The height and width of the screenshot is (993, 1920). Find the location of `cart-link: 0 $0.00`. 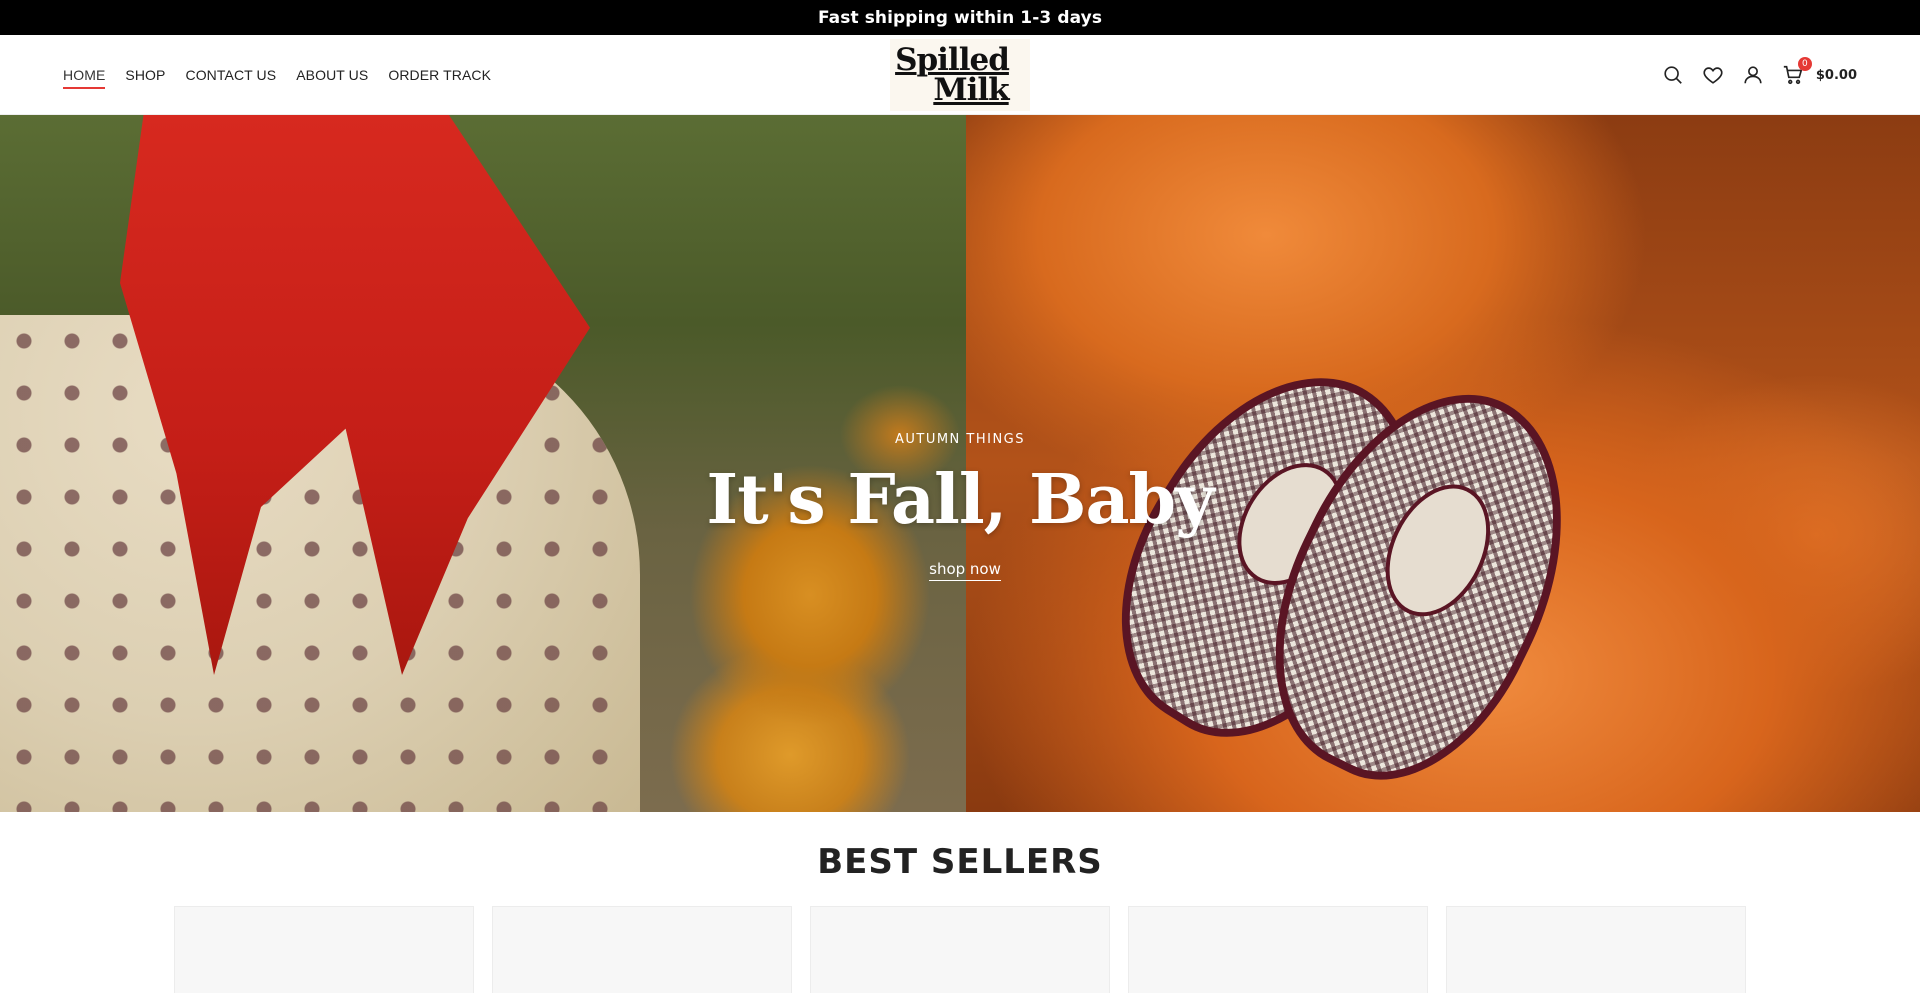

cart-link: 0 $0.00 is located at coordinates (1819, 71).